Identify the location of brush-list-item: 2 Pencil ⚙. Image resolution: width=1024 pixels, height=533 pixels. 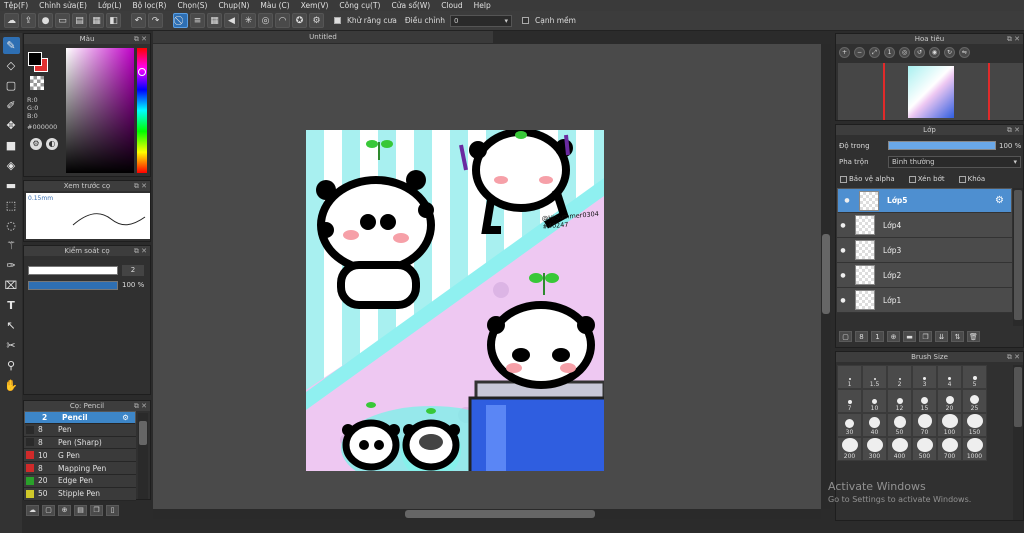
(80, 417).